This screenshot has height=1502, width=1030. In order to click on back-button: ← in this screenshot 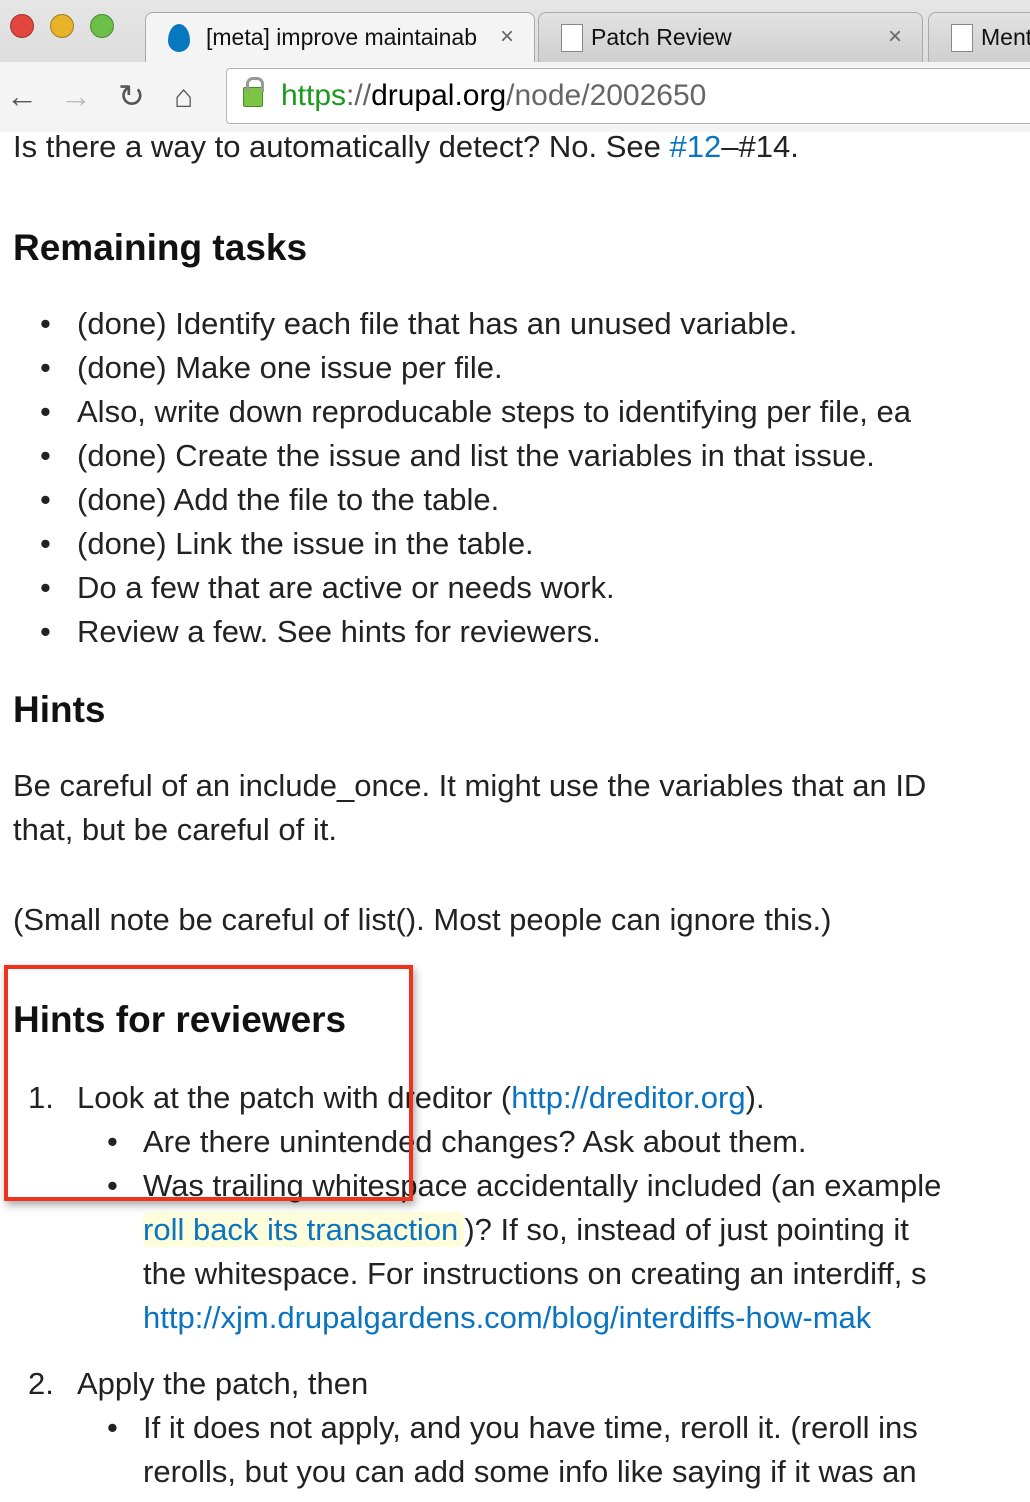, I will do `click(22, 96)`.